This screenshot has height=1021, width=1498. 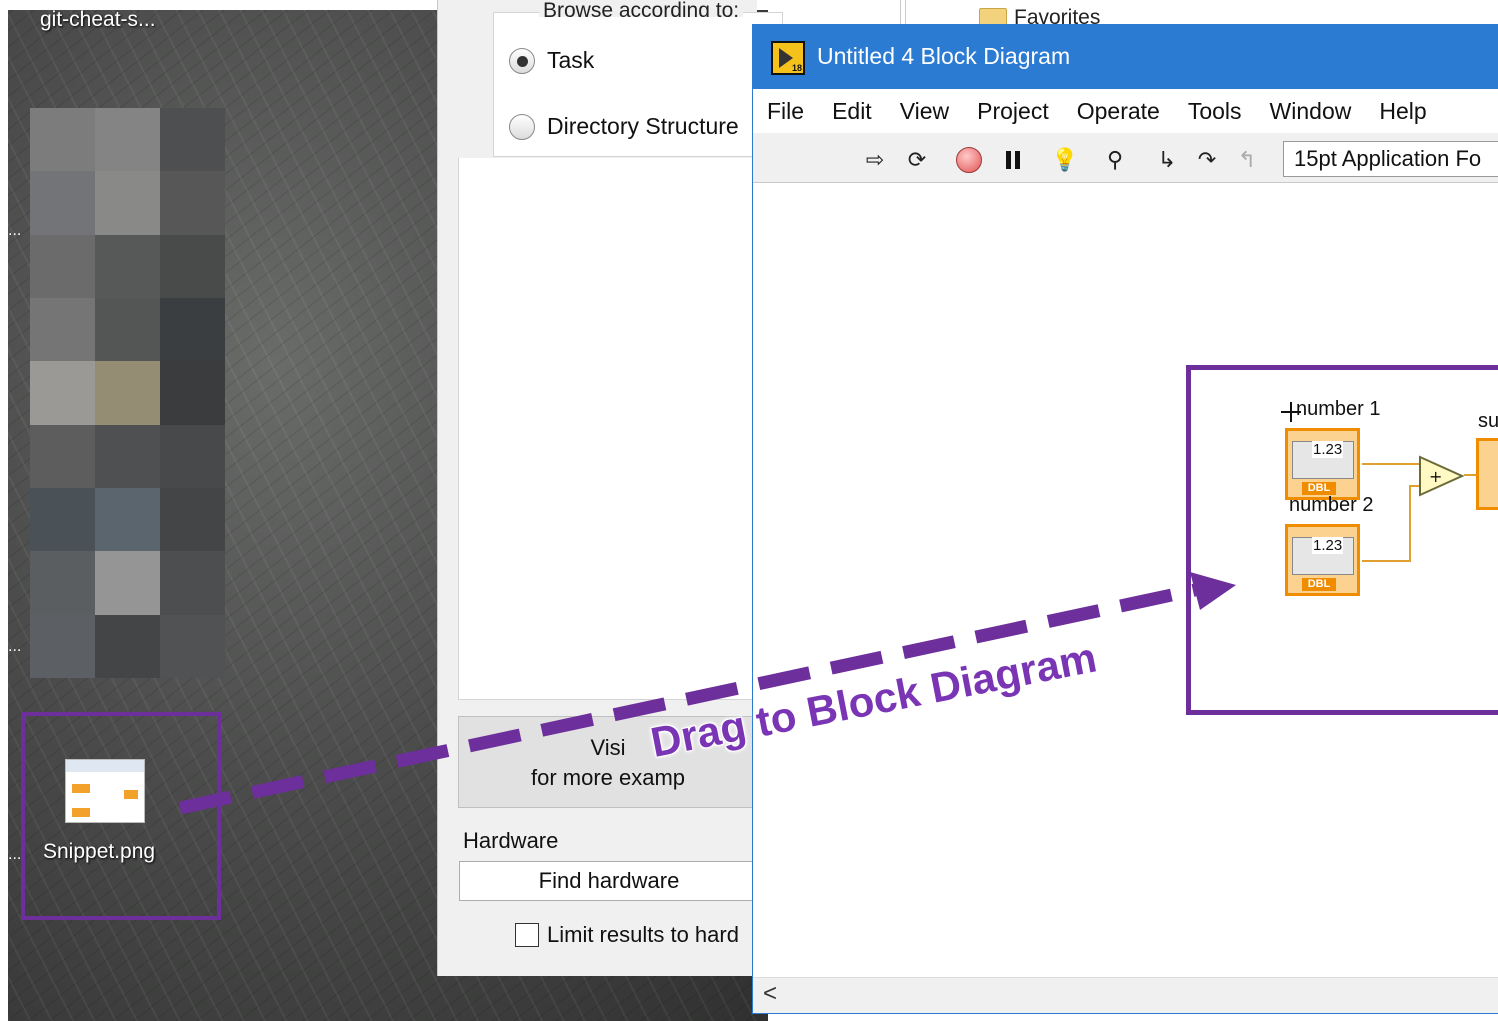 I want to click on add-function-node: +, so click(x=1441, y=476).